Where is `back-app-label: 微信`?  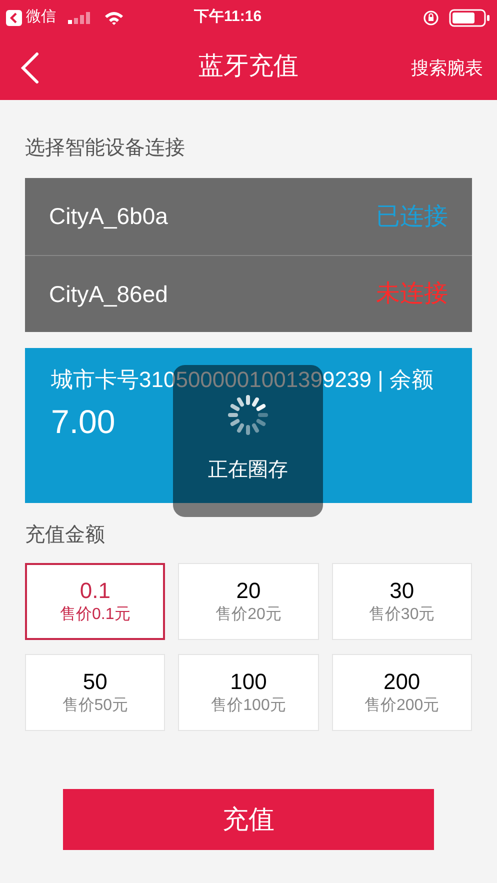 back-app-label: 微信 is located at coordinates (41, 17).